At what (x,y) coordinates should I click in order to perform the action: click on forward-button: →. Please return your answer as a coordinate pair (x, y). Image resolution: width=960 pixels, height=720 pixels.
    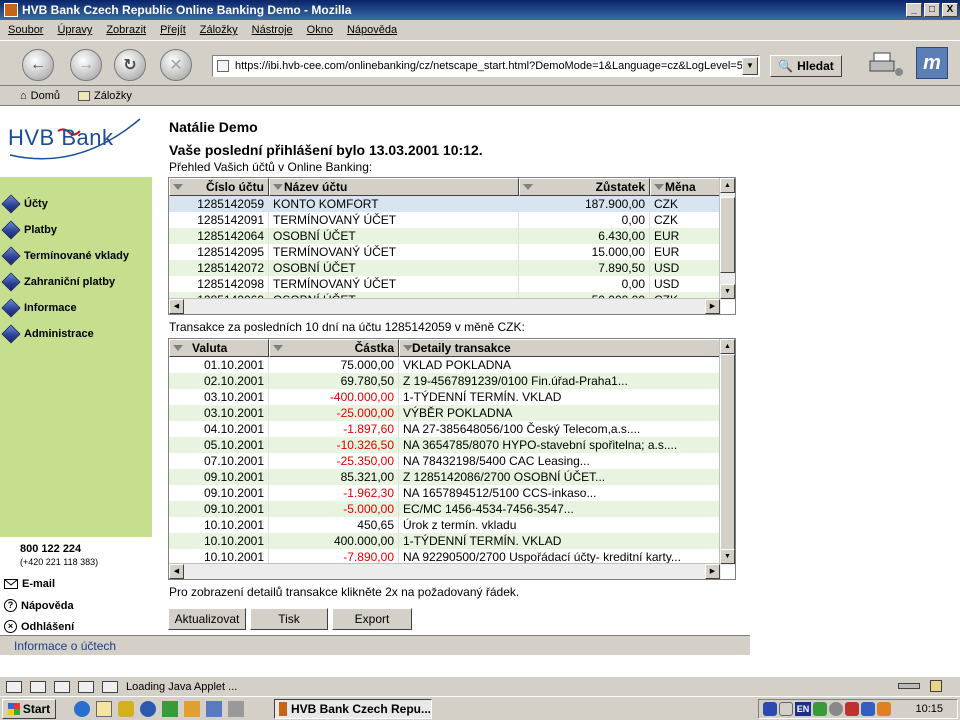
    Looking at the image, I should click on (86, 65).